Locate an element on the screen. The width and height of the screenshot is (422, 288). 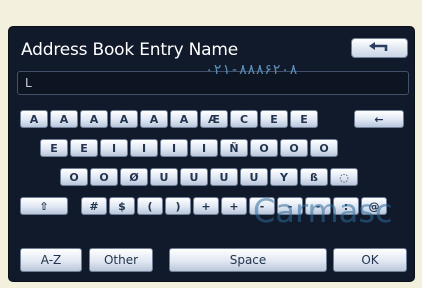
back-button is located at coordinates (379, 48).